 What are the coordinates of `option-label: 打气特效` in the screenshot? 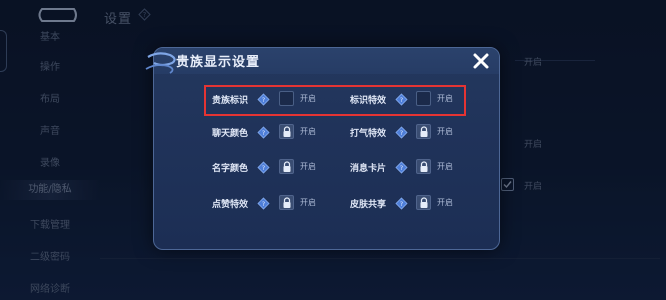 It's located at (368, 134).